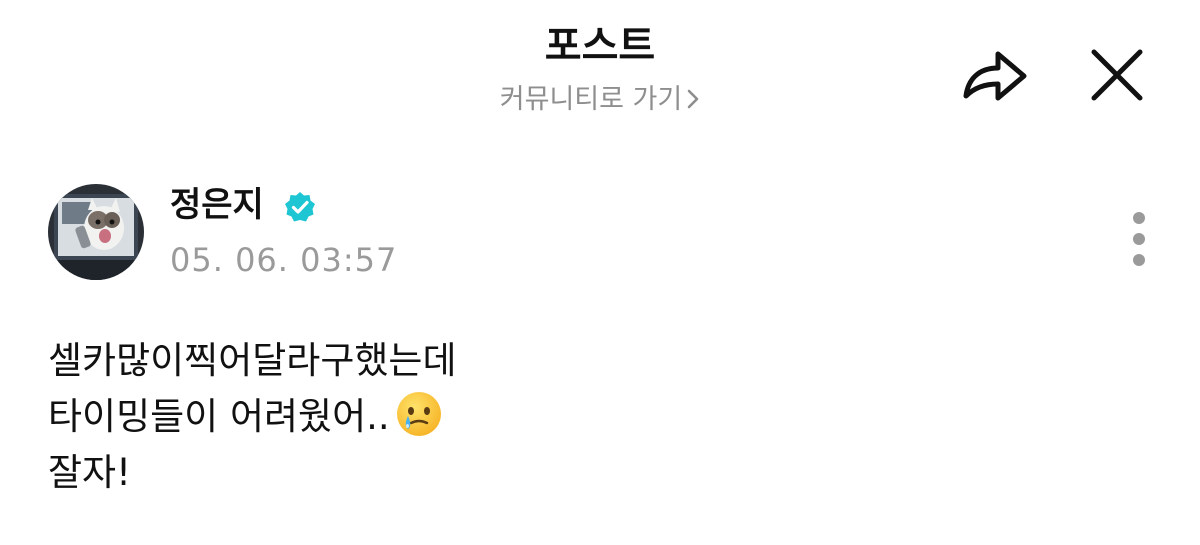 Image resolution: width=1200 pixels, height=545 pixels. I want to click on post-line-with-emoji: 타이밍들이 어려웠어.., so click(598, 417).